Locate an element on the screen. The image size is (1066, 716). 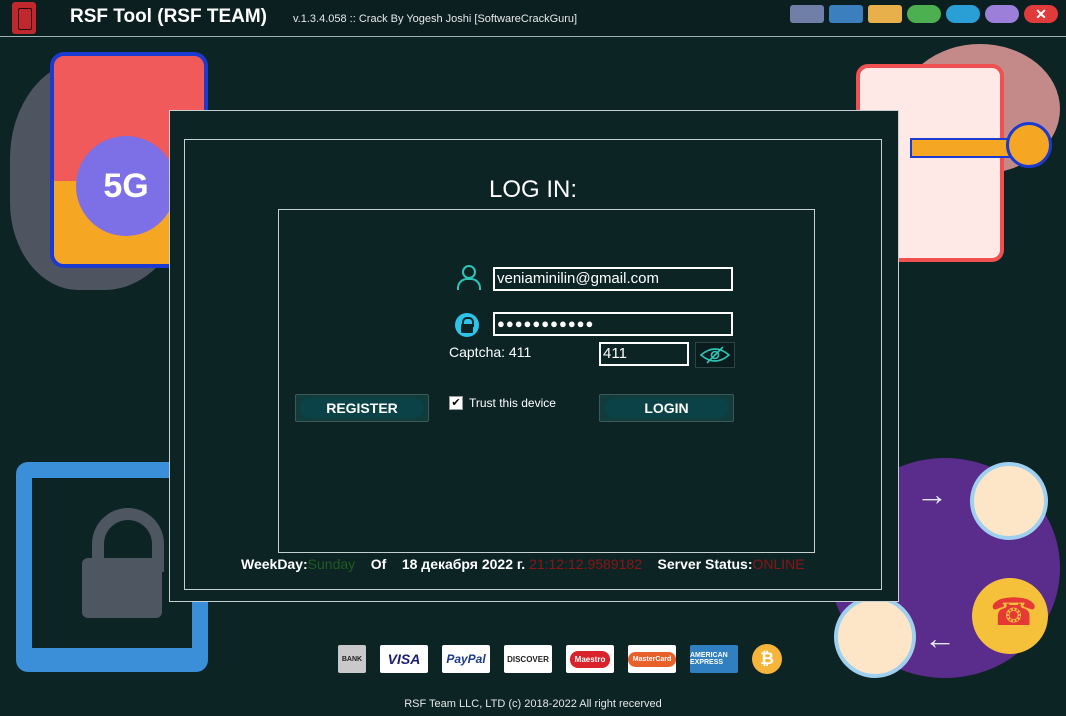
padlock-icon is located at coordinates (122, 588).